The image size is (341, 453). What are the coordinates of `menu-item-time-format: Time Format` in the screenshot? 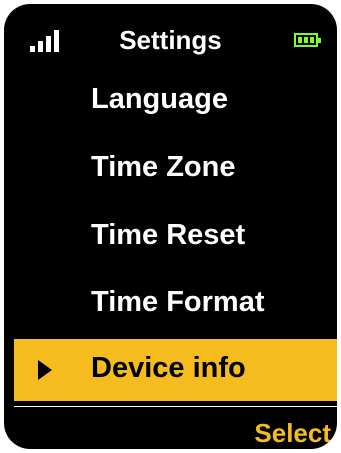 It's located at (175, 304).